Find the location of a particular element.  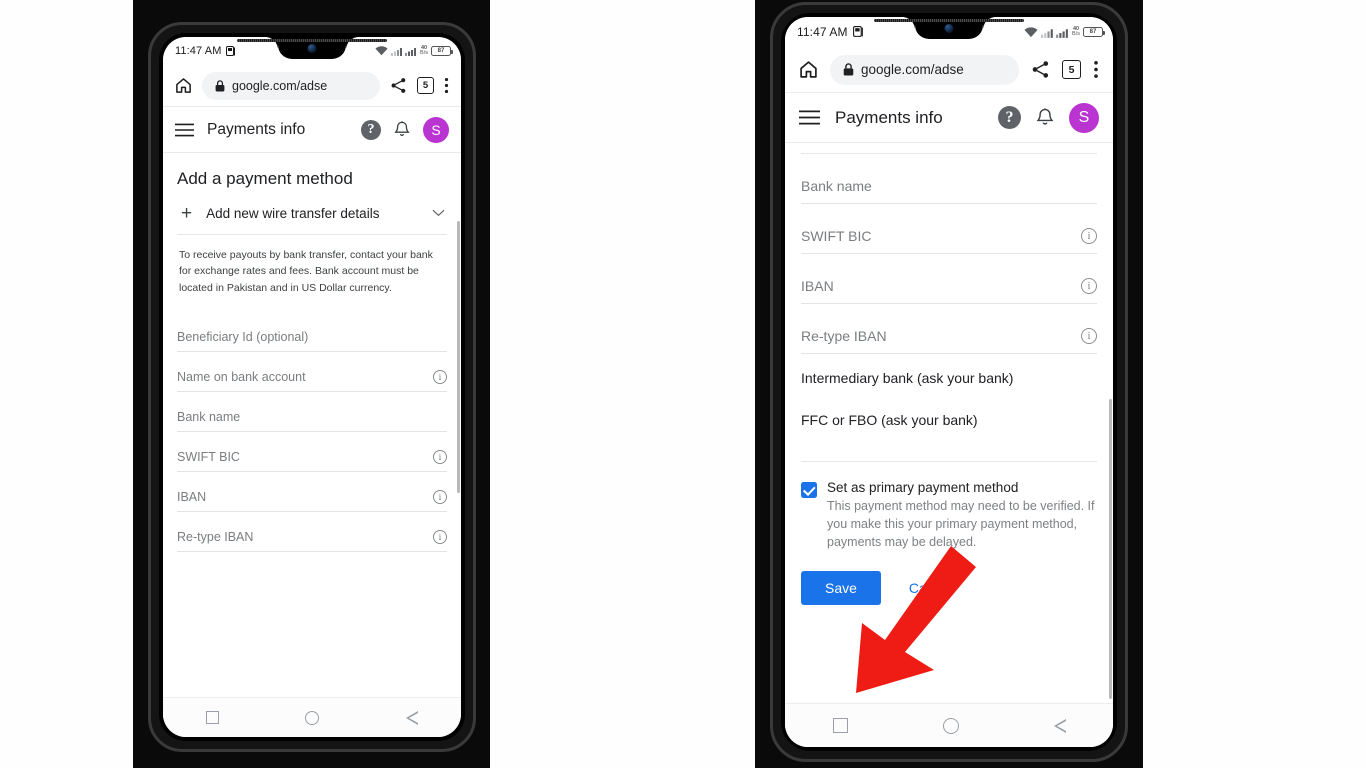

set-primary-checkbox is located at coordinates (809, 490).